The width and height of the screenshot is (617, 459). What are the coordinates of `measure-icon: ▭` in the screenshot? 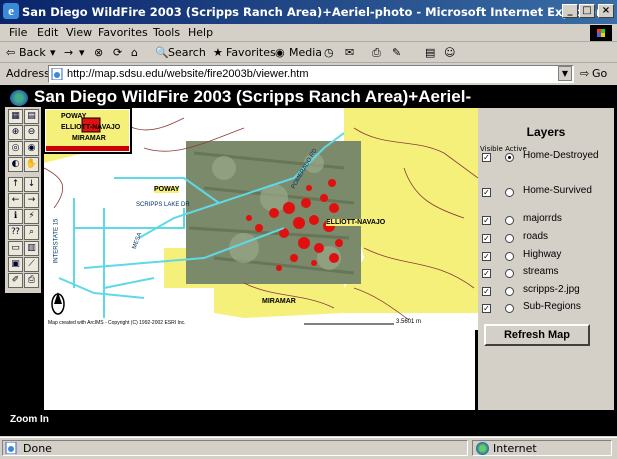 It's located at (15, 248).